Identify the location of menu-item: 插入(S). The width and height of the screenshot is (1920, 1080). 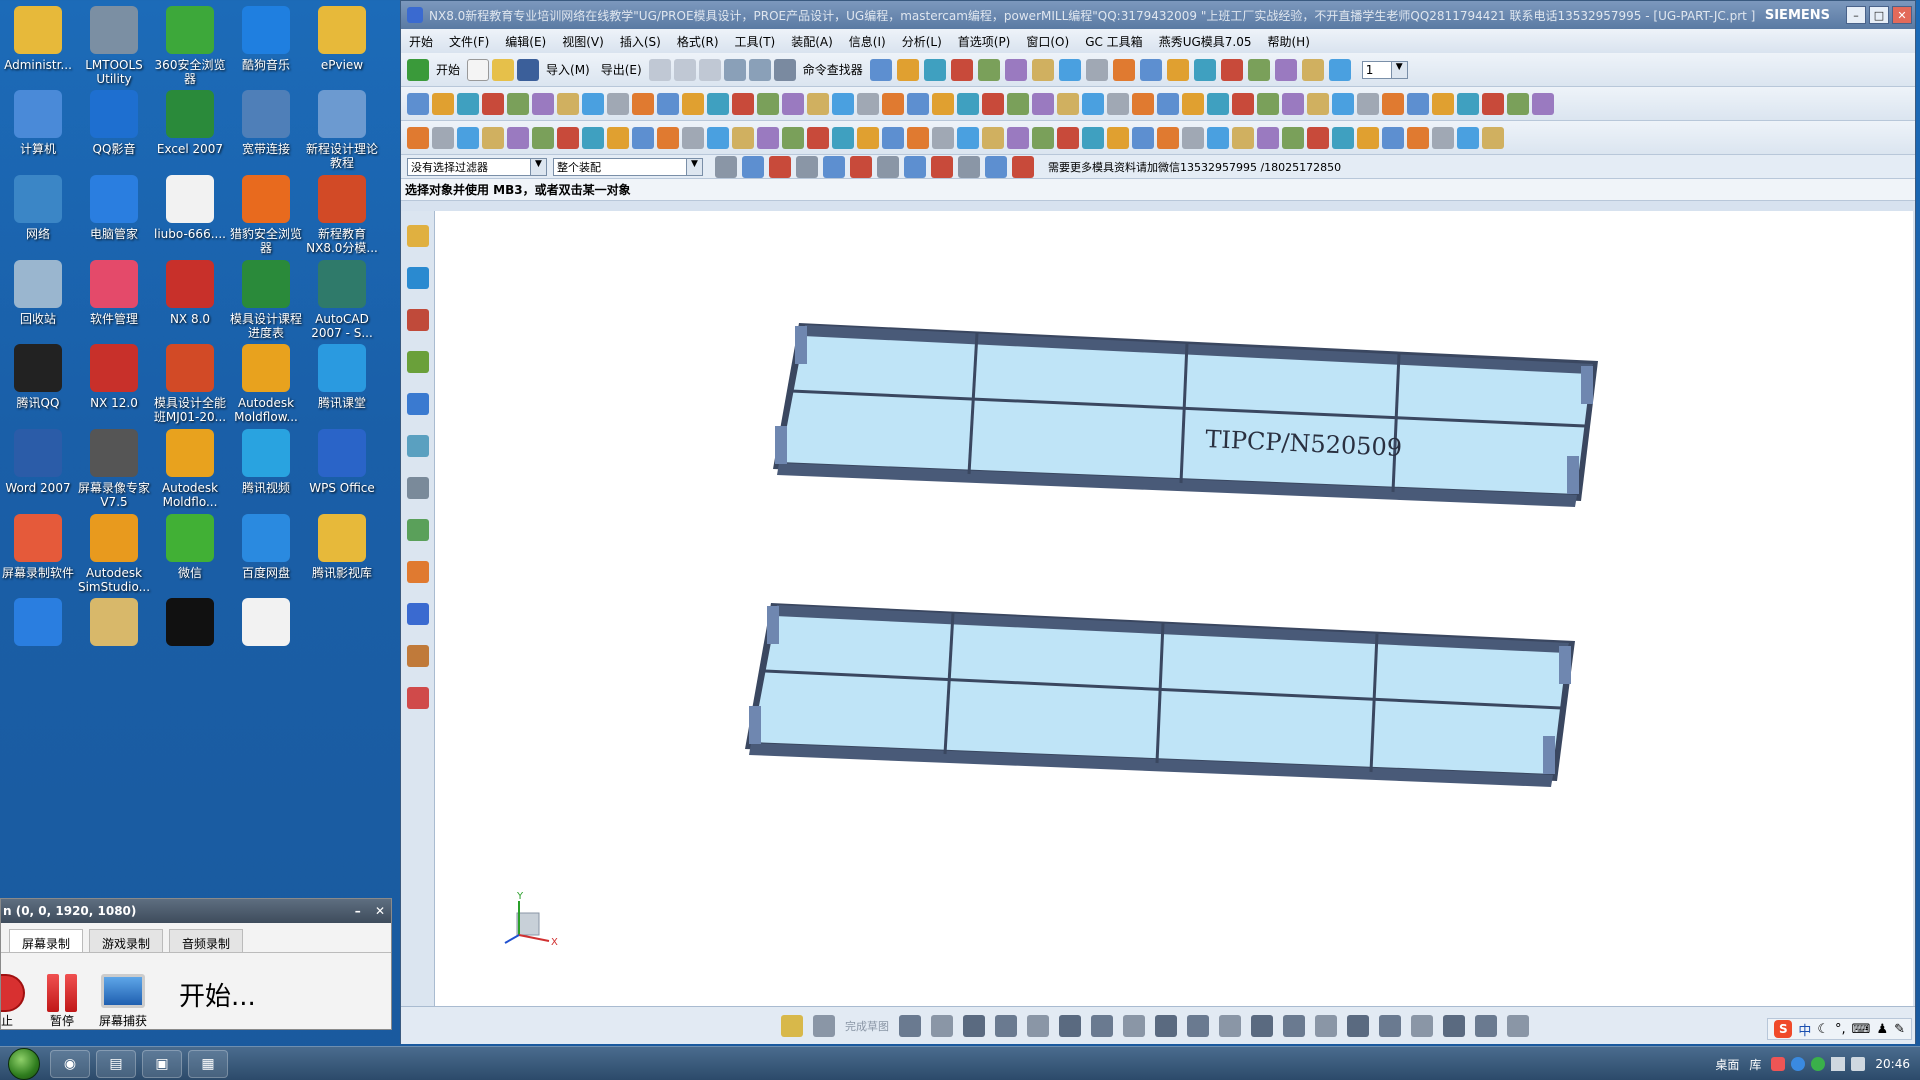
(640, 41).